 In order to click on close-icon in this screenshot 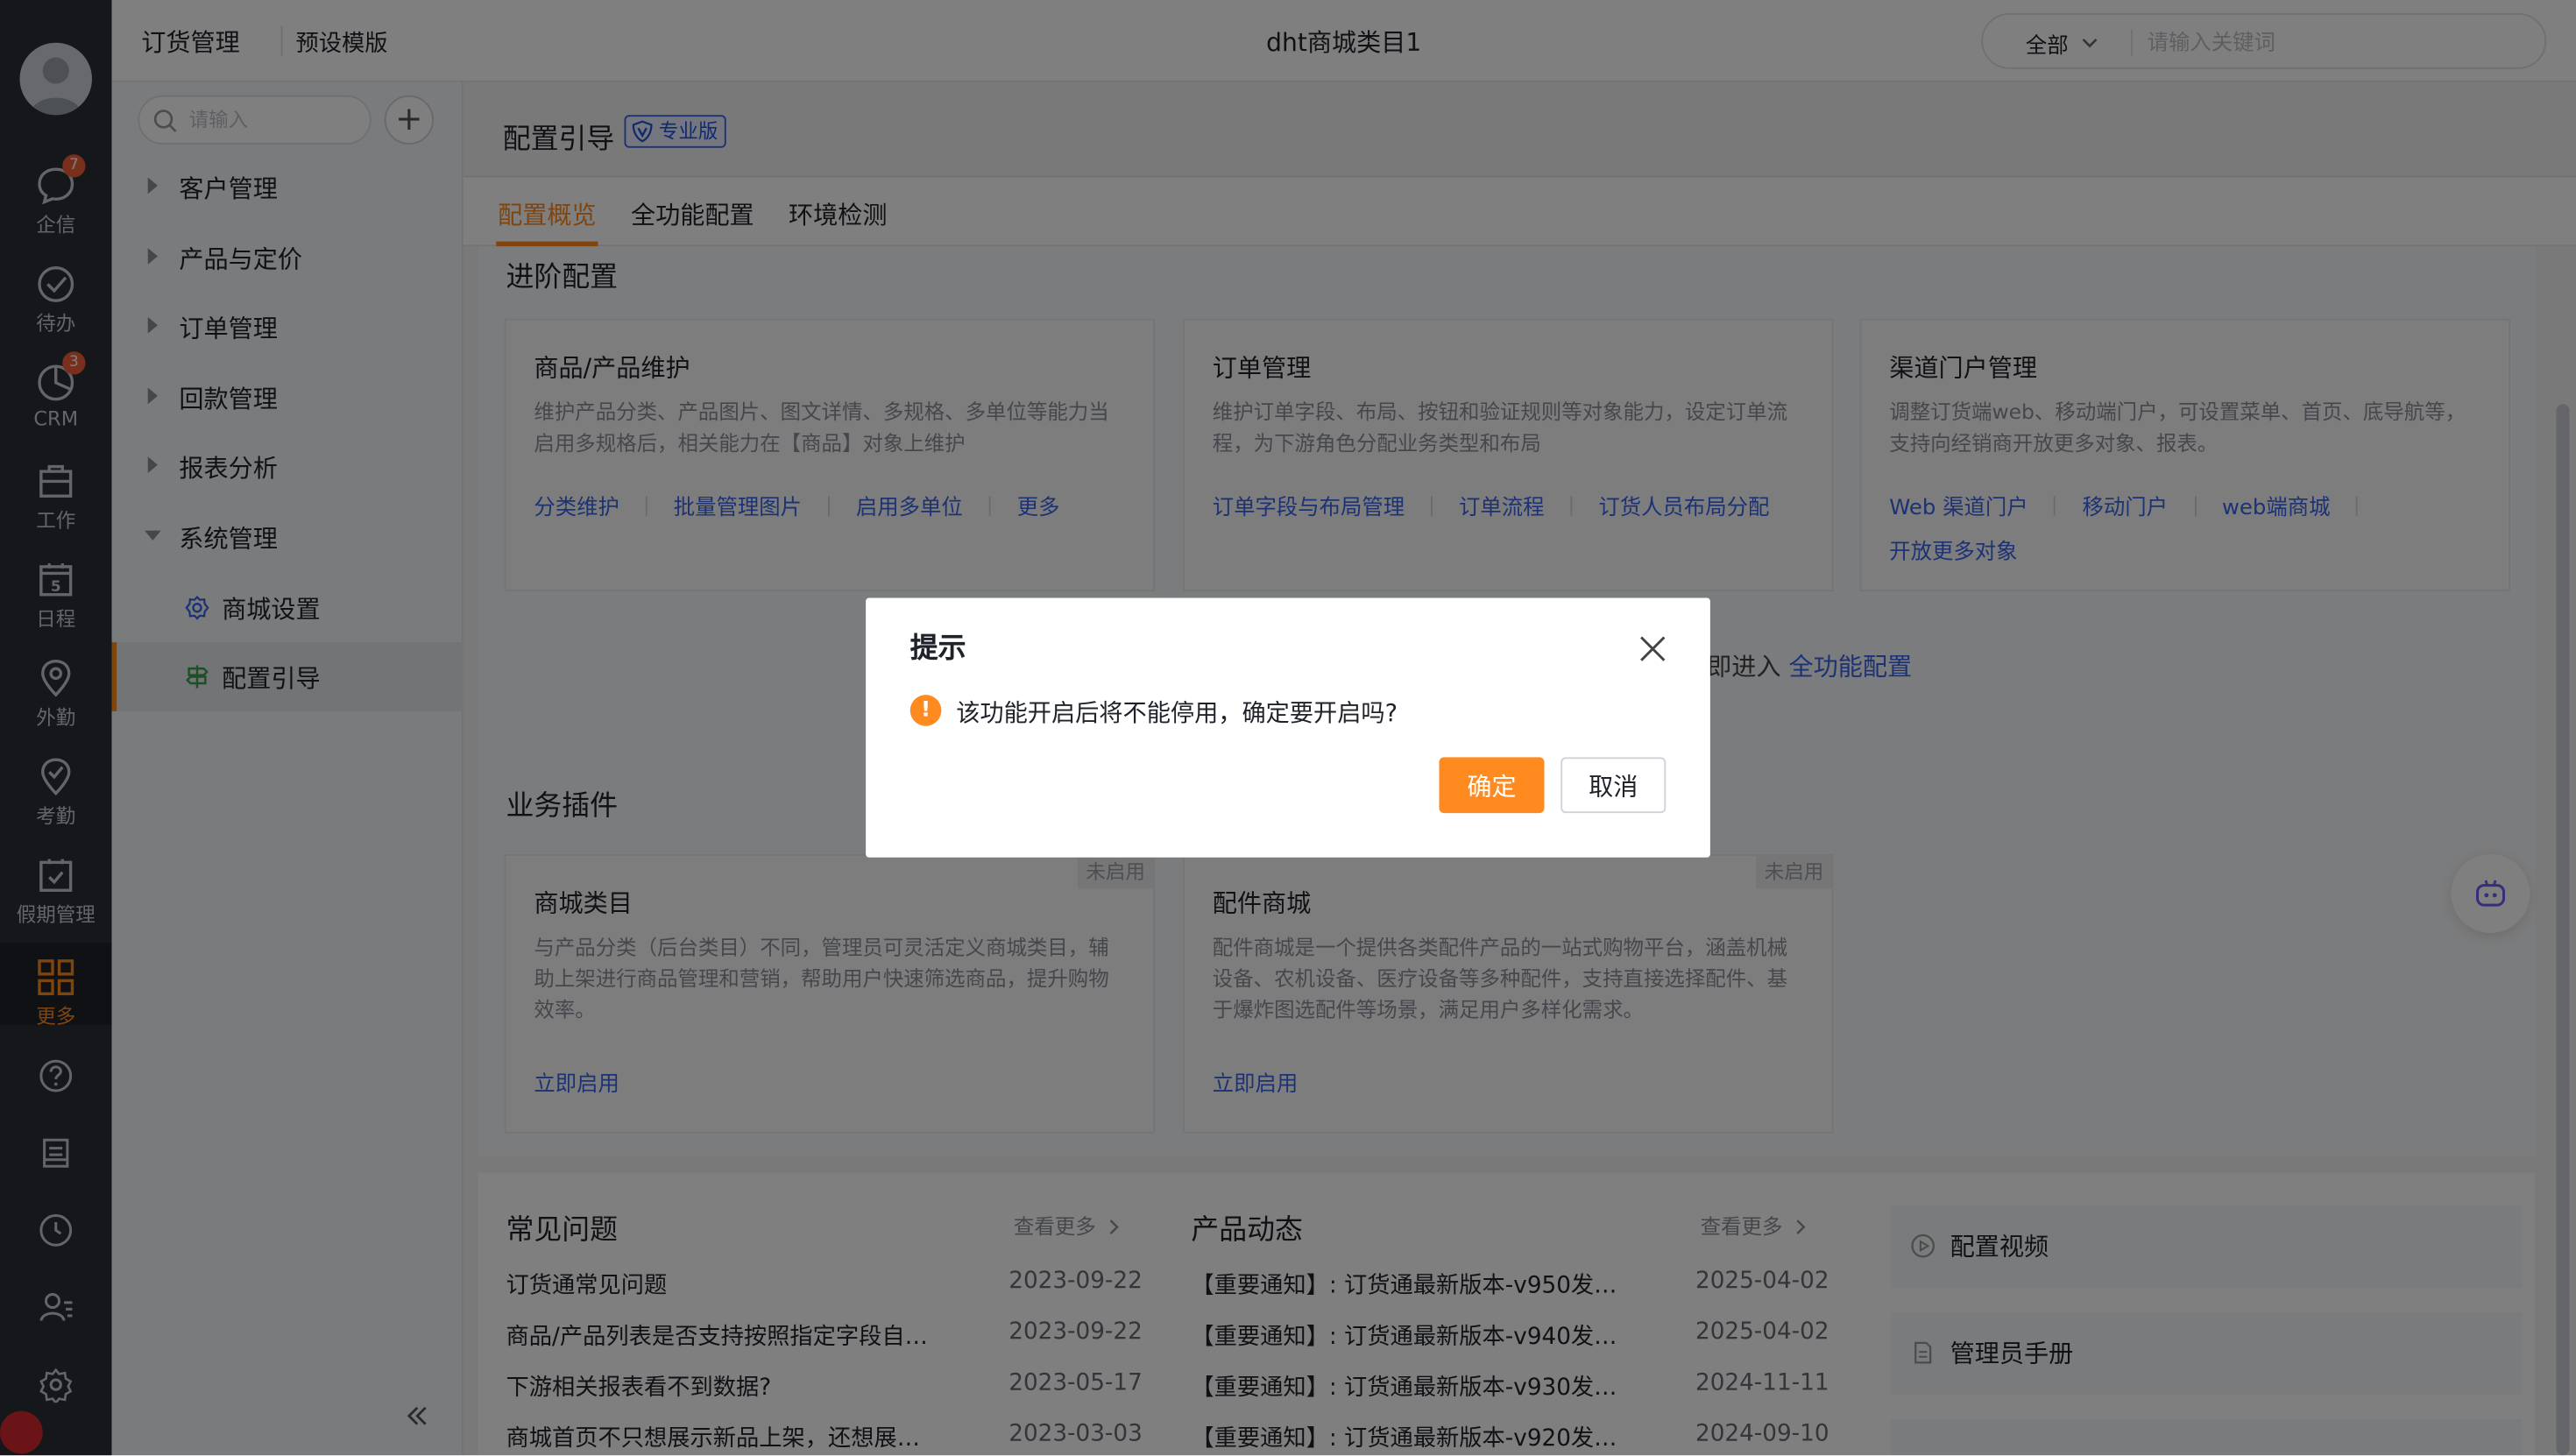, I will do `click(1652, 649)`.